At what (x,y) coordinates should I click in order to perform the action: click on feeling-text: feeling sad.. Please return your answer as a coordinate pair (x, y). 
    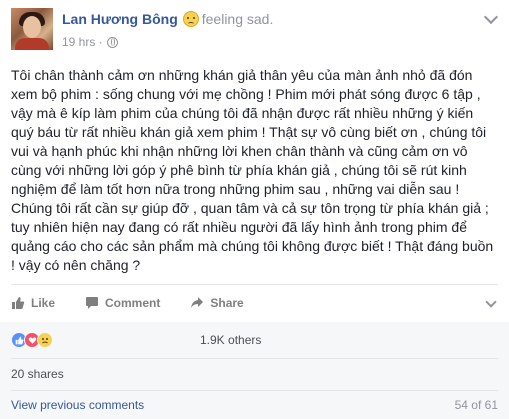
    Looking at the image, I should click on (237, 19).